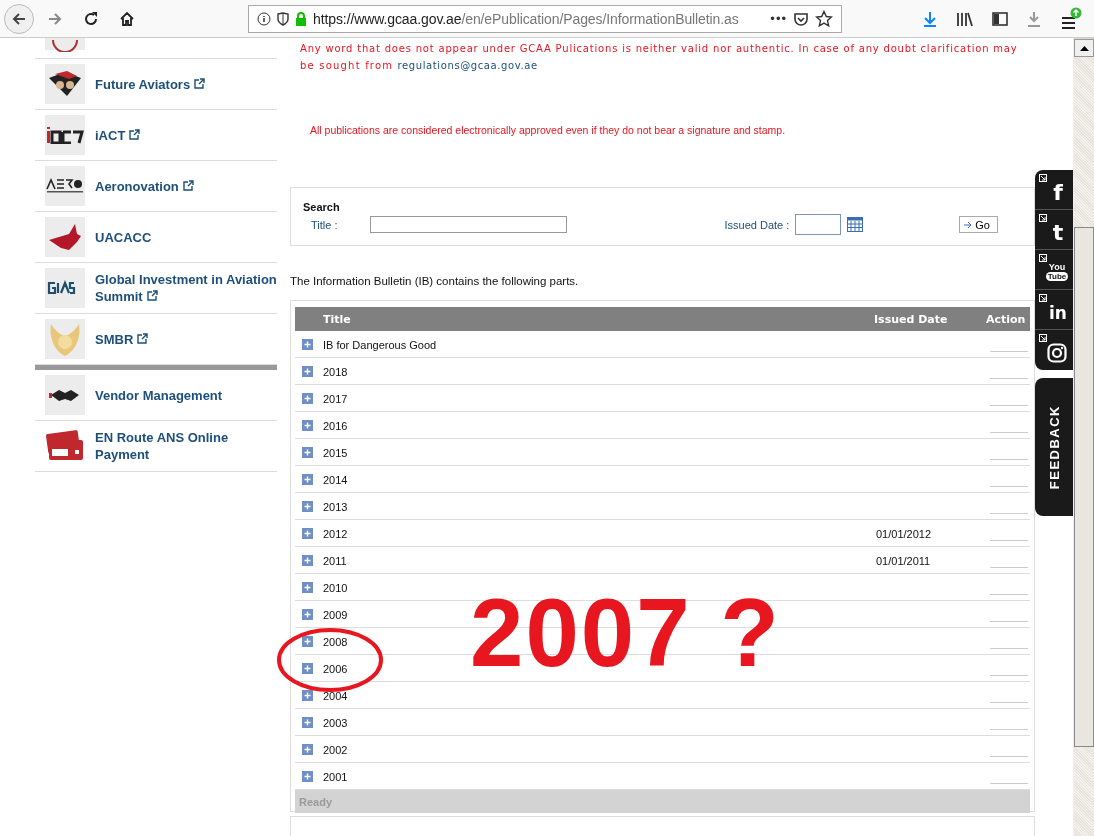 Image resolution: width=1094 pixels, height=836 pixels. I want to click on table-cell: 2004, so click(335, 696).